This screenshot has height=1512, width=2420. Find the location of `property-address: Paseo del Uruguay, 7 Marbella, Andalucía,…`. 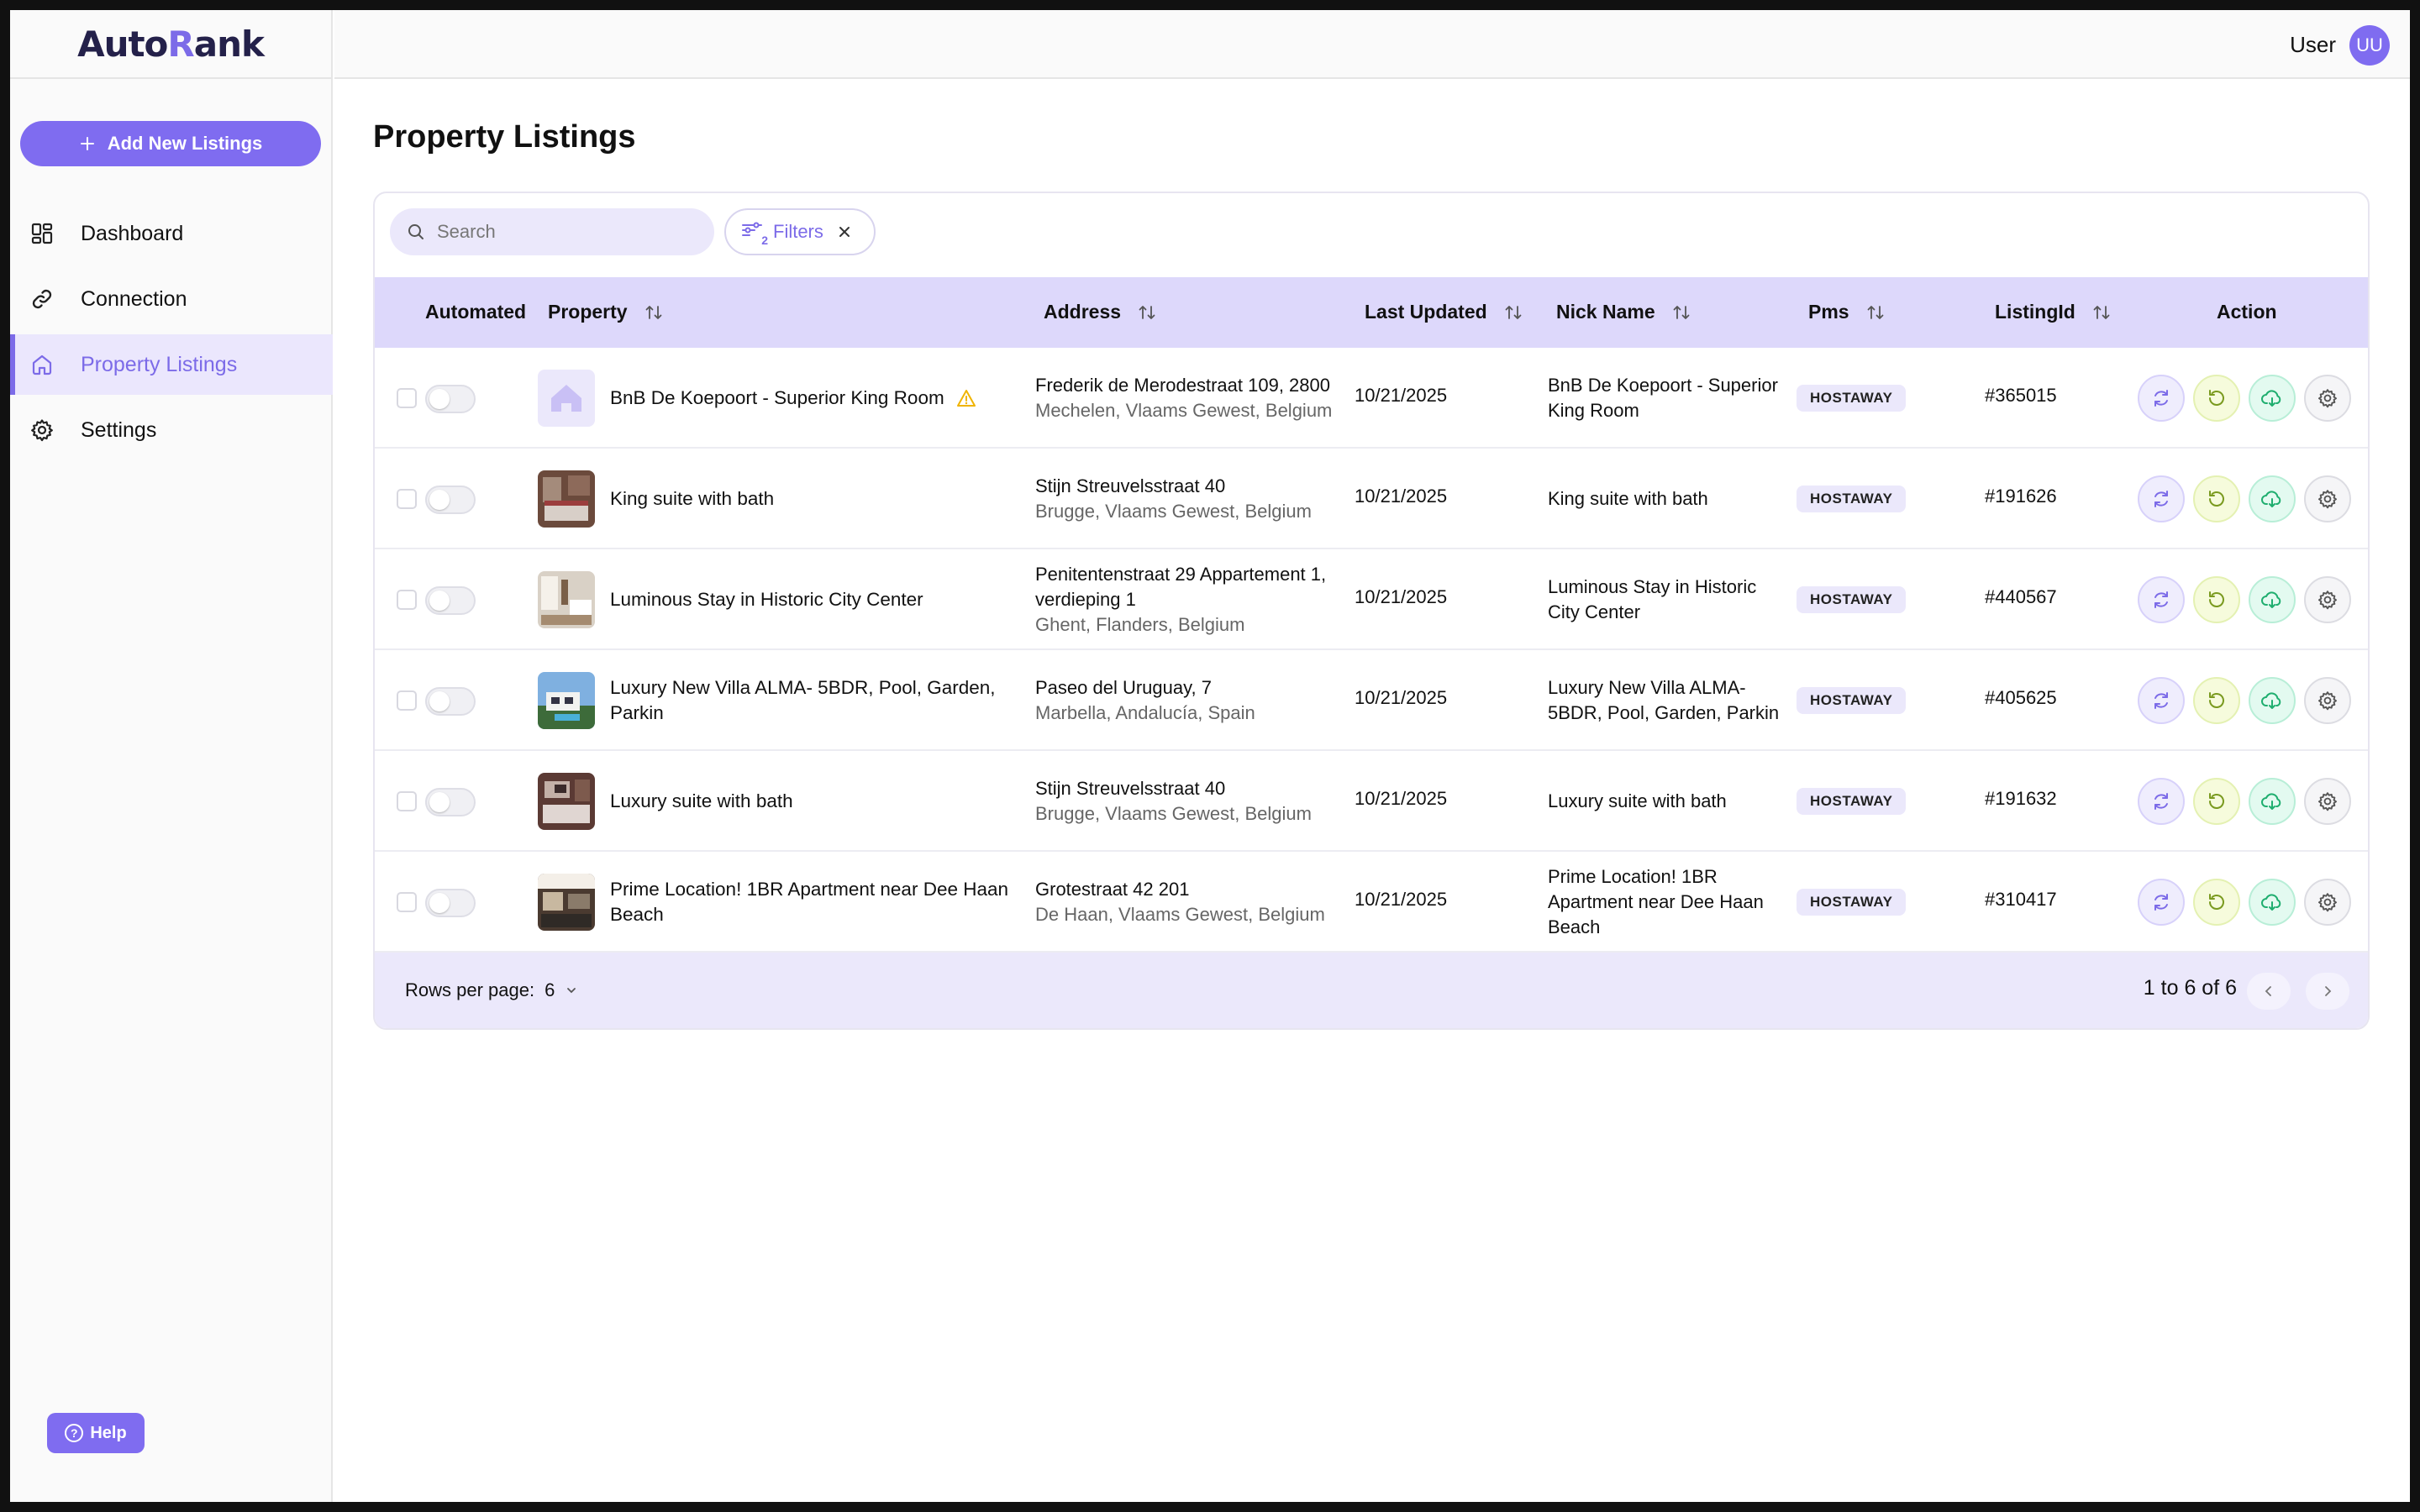

property-address: Paseo del Uruguay, 7 Marbella, Andalucía,… is located at coordinates (1145, 700).